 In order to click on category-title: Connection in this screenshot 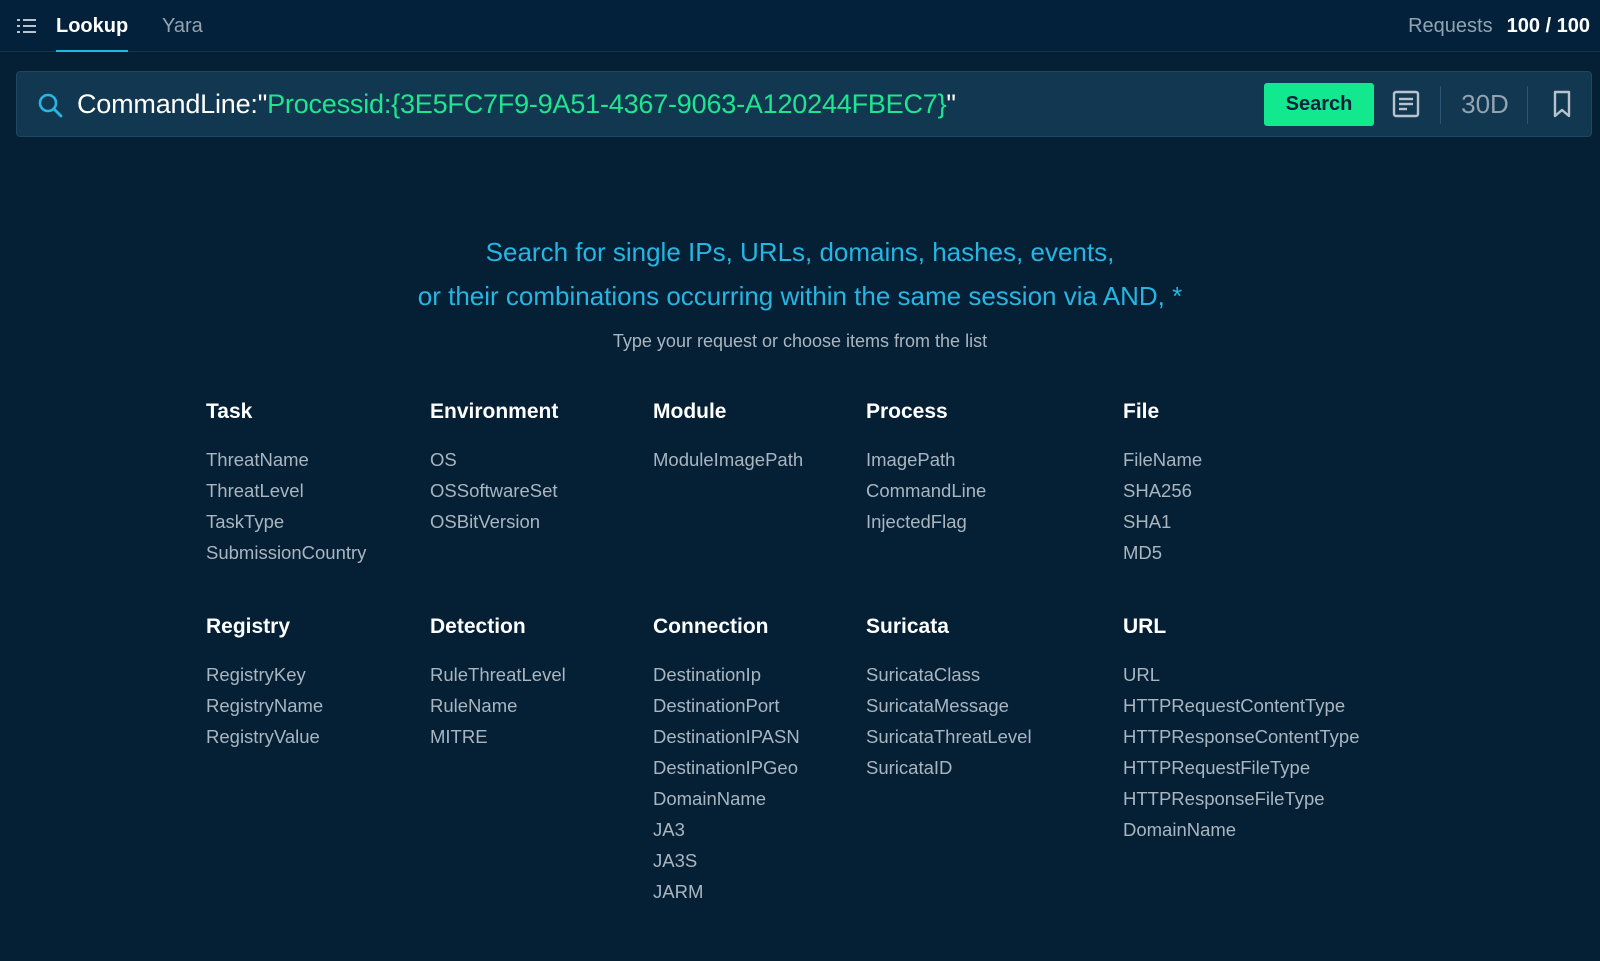, I will do `click(711, 626)`.